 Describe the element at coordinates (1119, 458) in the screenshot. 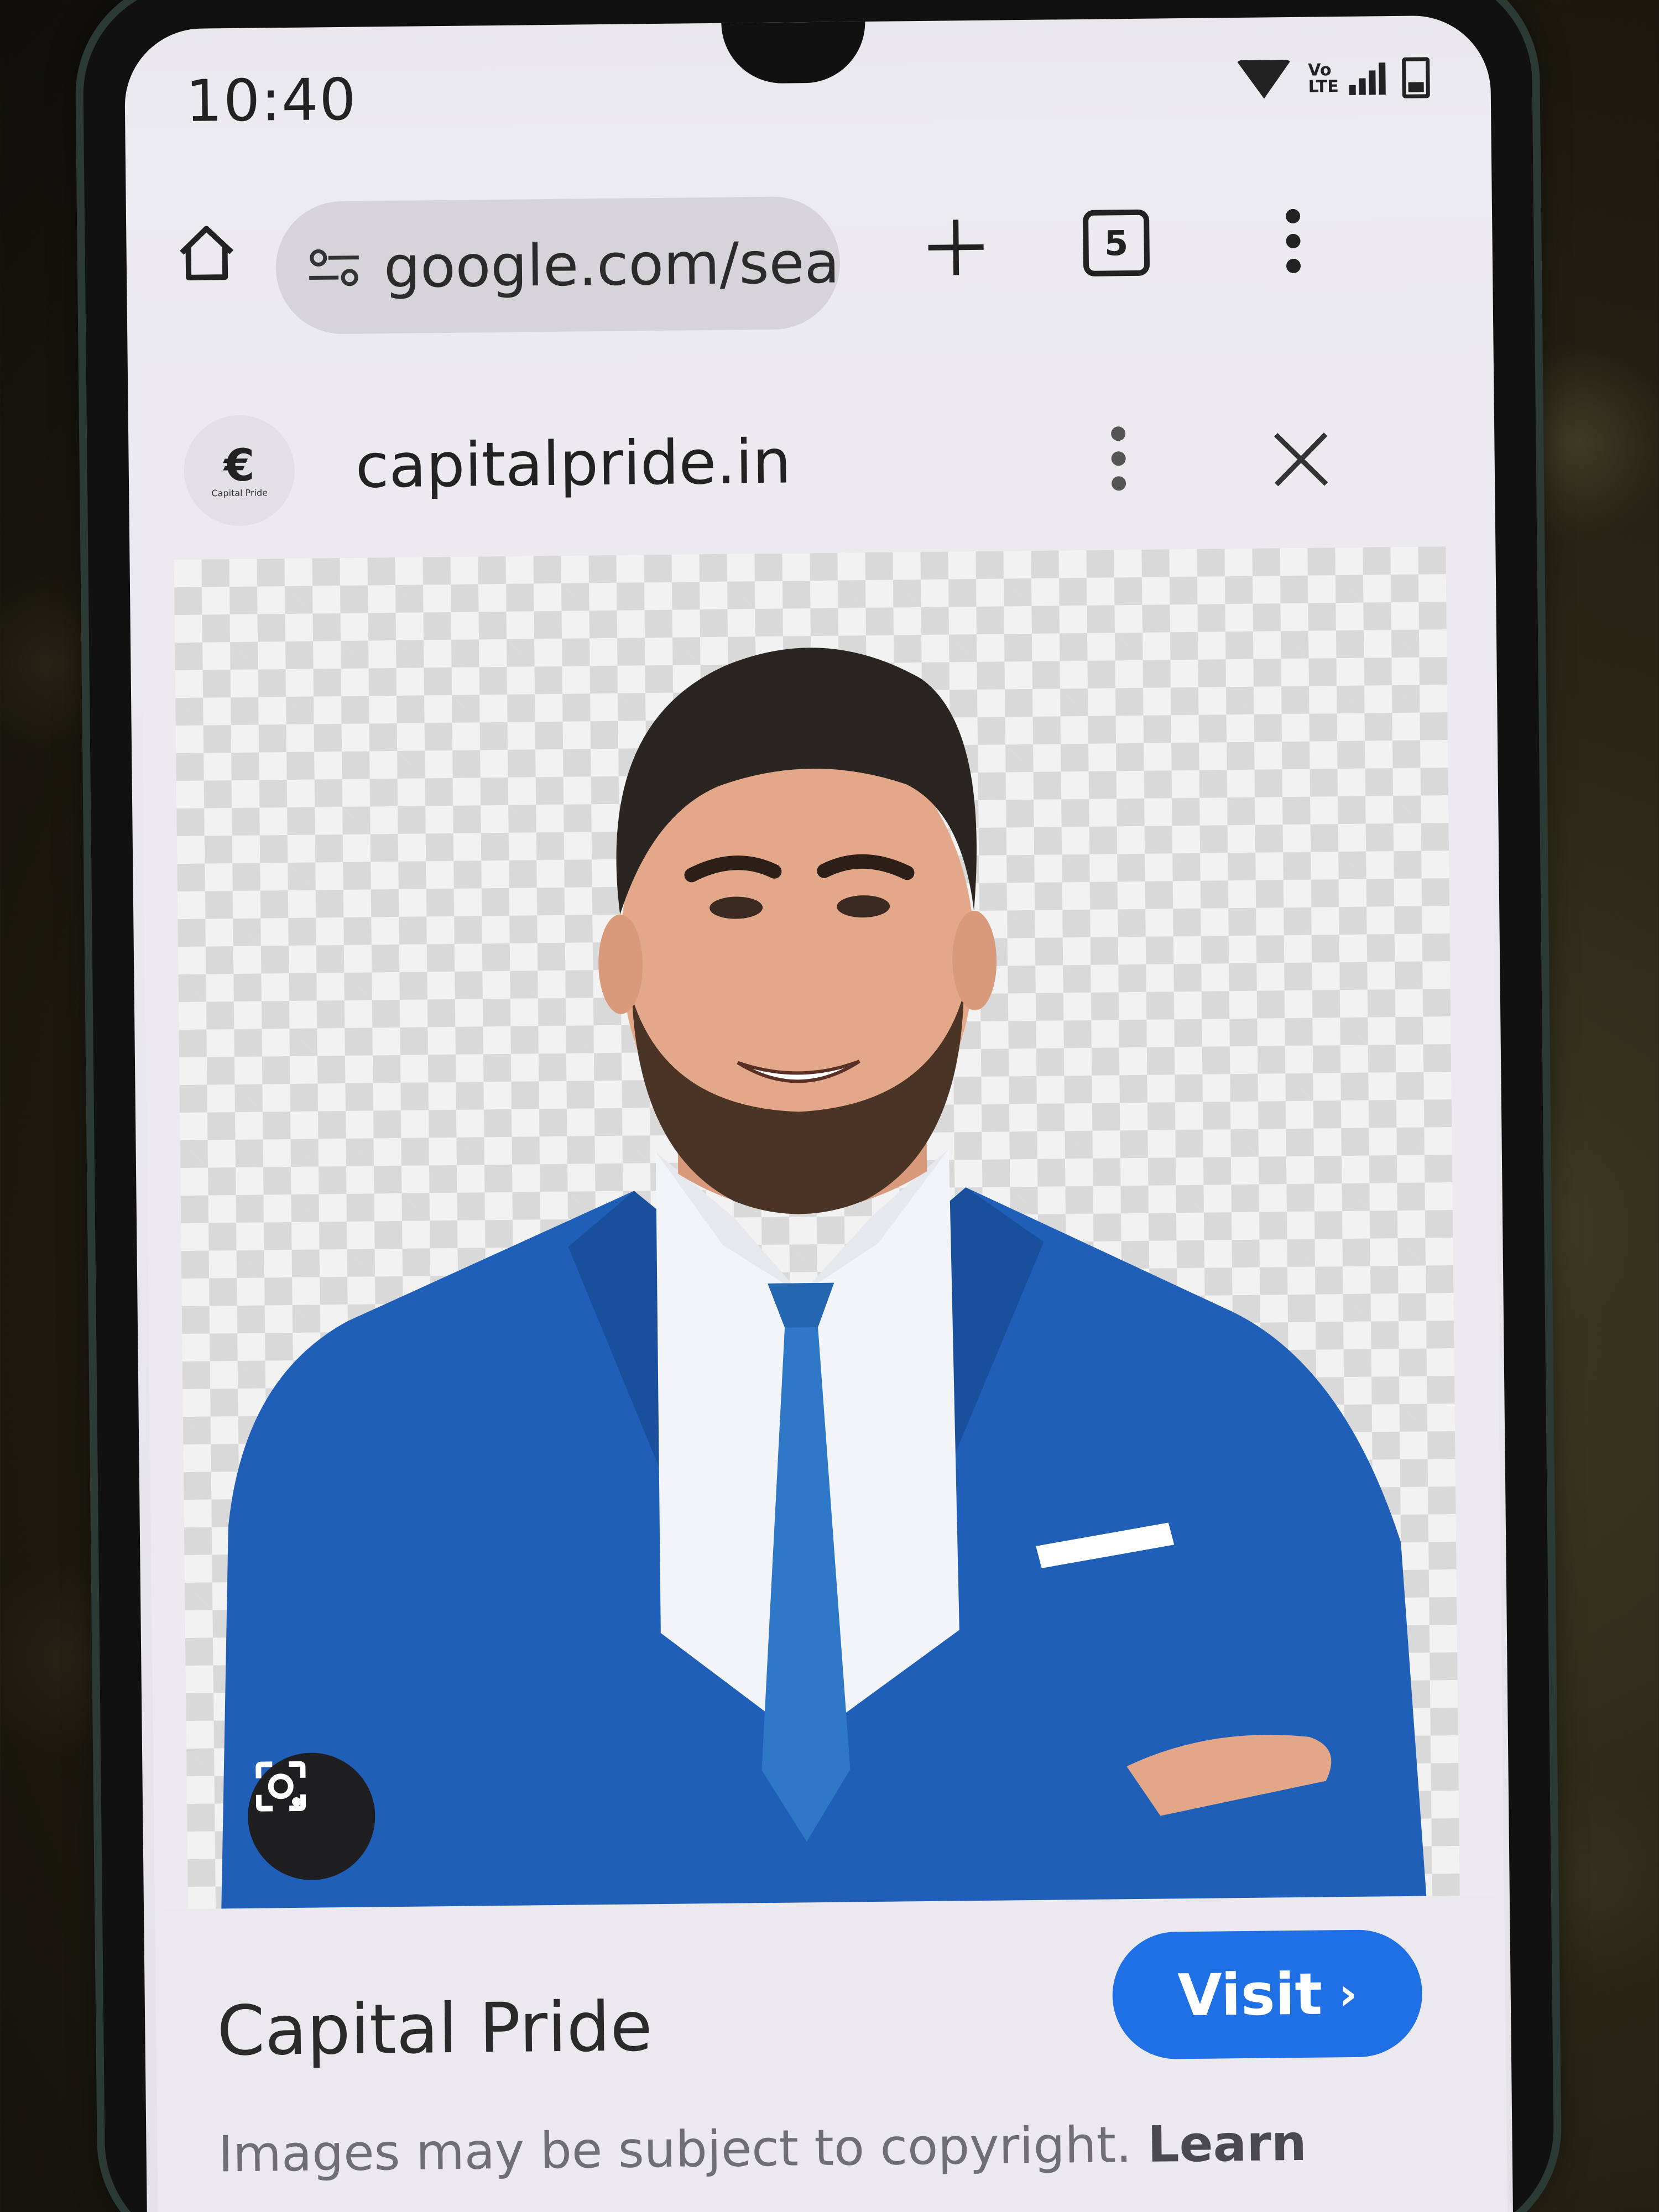

I see `more-options-icon` at that location.